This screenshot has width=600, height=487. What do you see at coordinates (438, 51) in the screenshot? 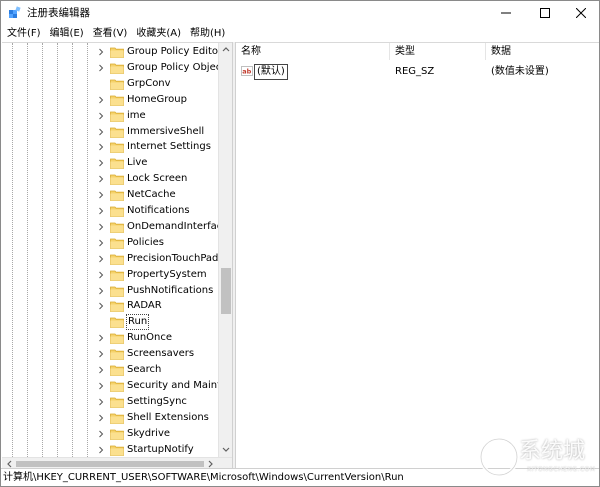
I see `column-header-type: 类型` at bounding box center [438, 51].